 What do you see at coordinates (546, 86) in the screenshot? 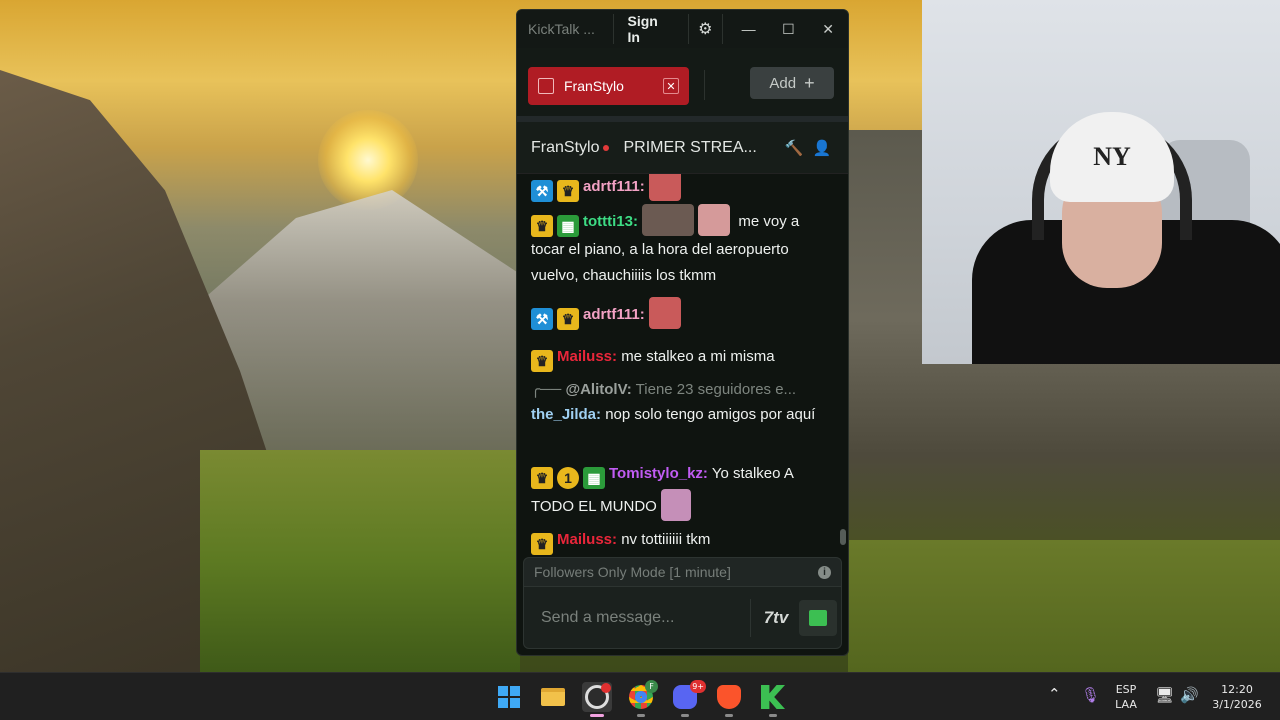
I see `channel-avatar-icon` at bounding box center [546, 86].